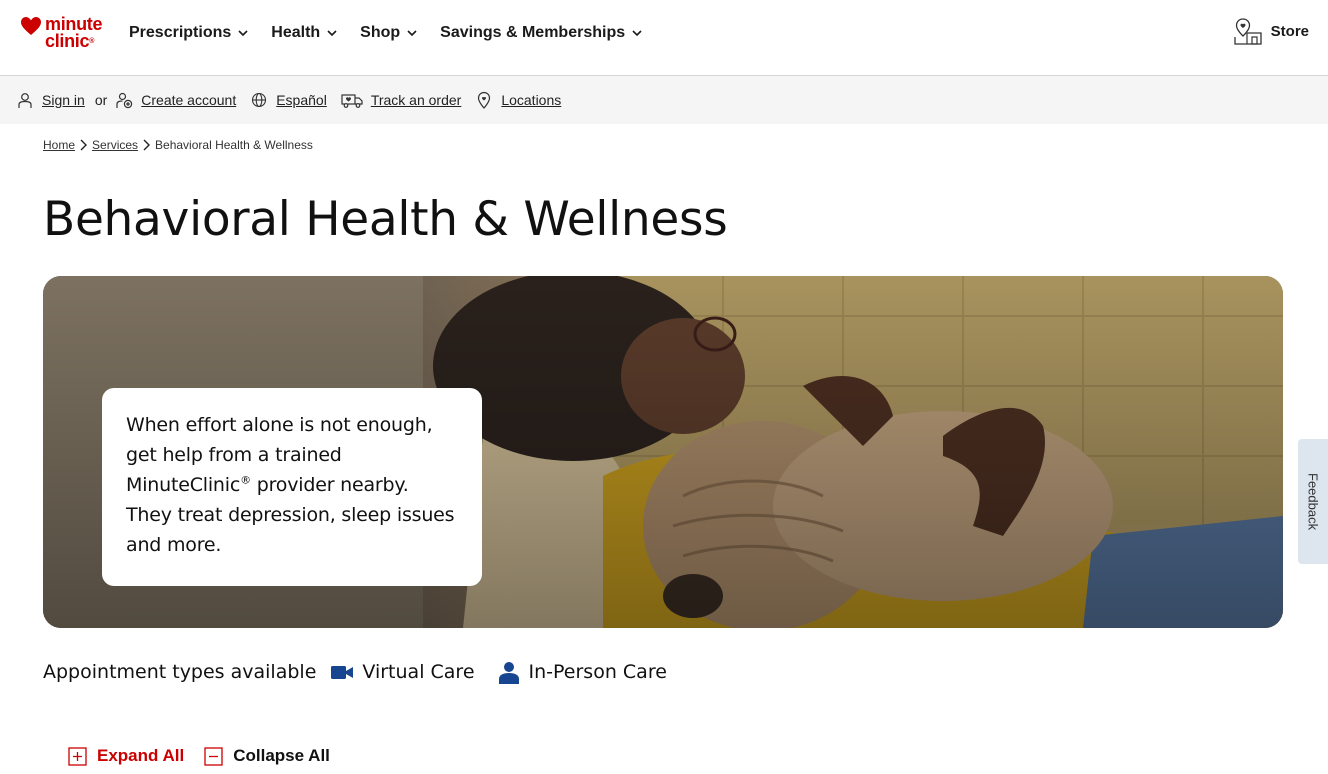 The image size is (1328, 774). I want to click on nav-health: Health, so click(304, 33).